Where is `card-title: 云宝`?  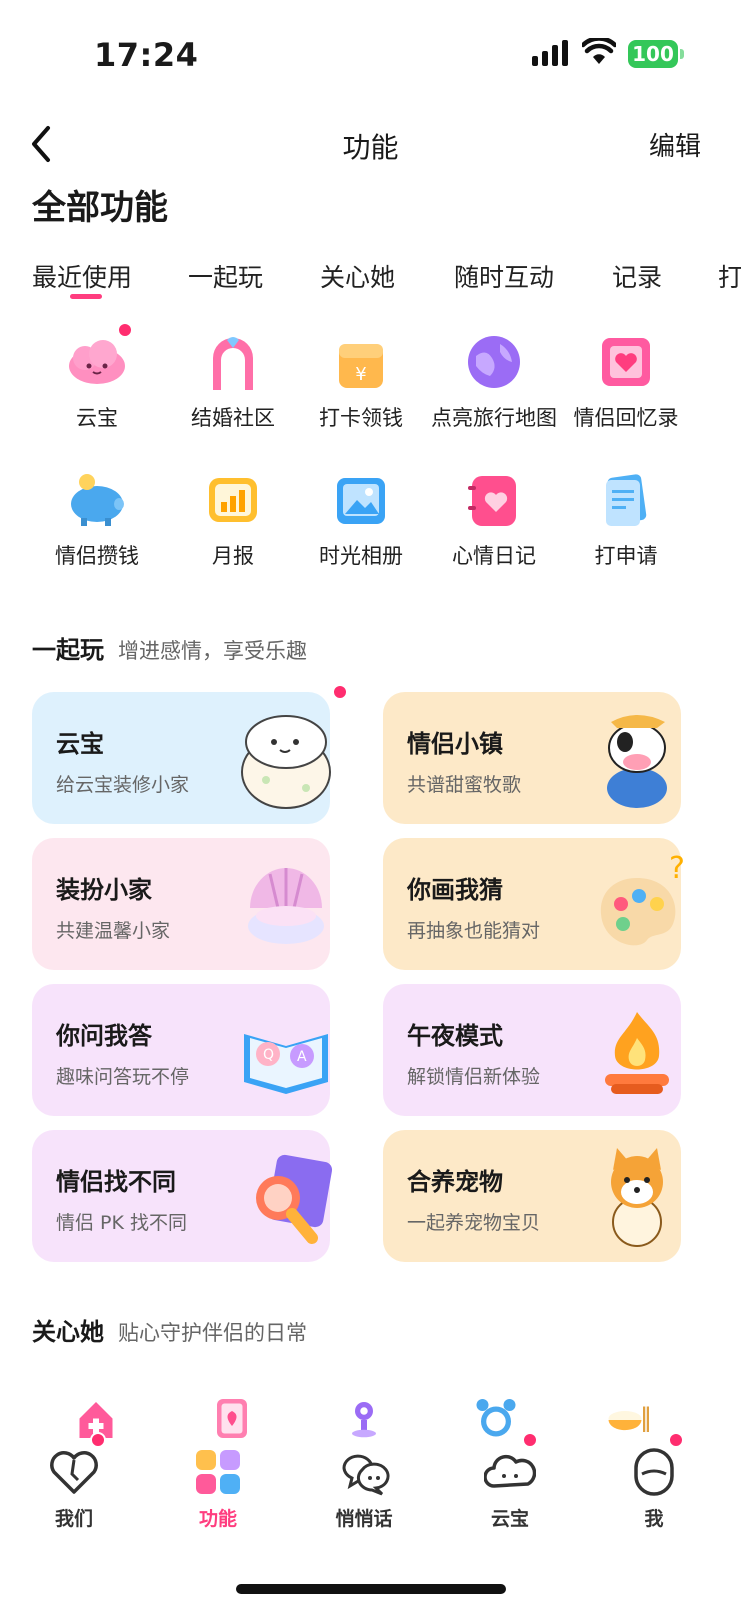 card-title: 云宝 is located at coordinates (80, 744).